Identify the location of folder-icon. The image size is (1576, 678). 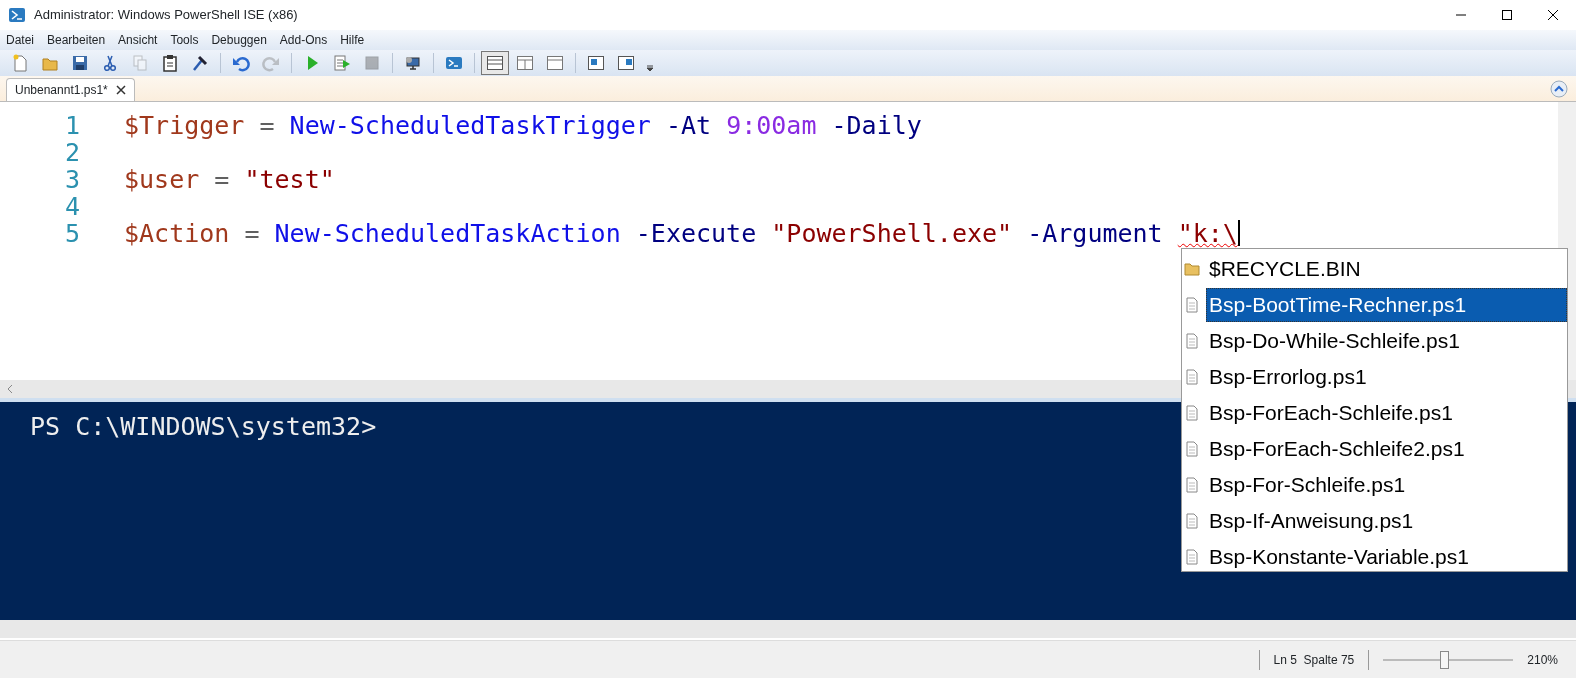
(1192, 269).